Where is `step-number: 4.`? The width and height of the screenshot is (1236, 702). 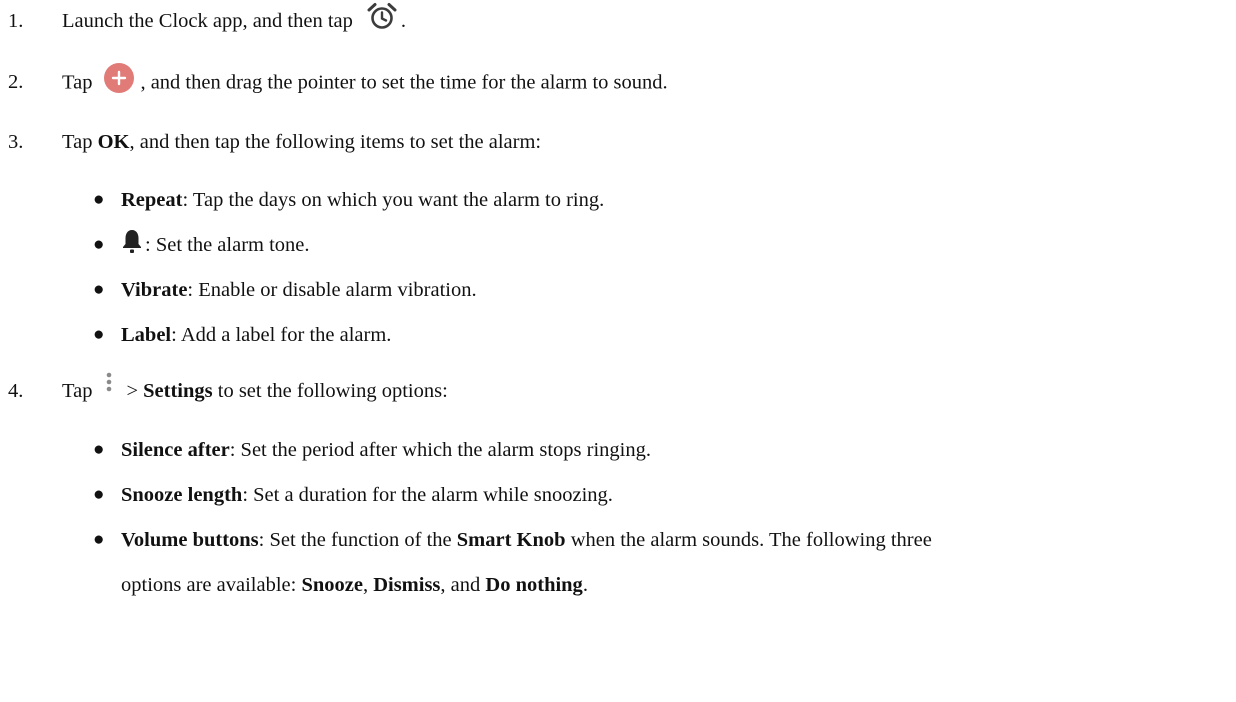 step-number: 4. is located at coordinates (16, 391).